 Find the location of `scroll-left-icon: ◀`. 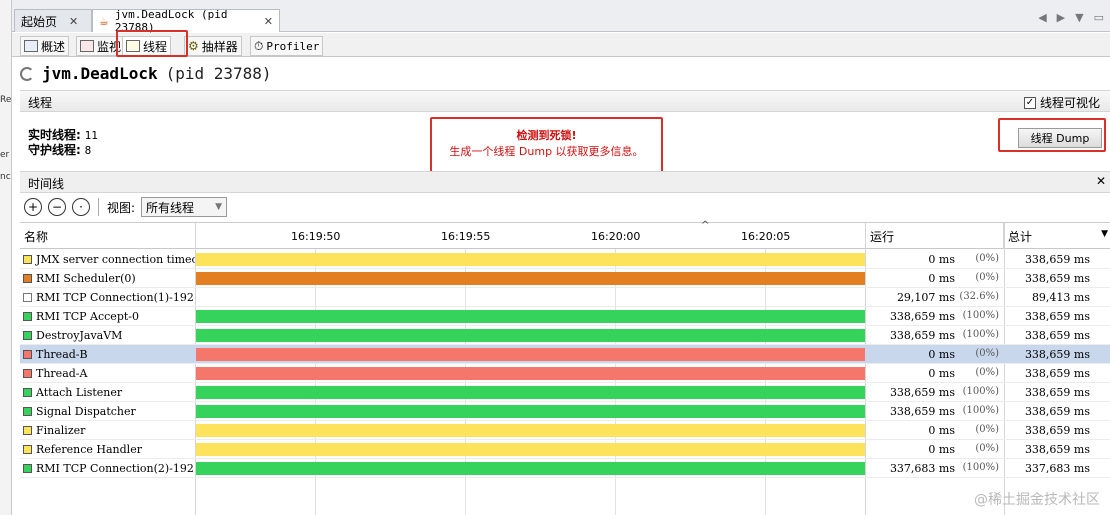

scroll-left-icon: ◀ is located at coordinates (1042, 17).